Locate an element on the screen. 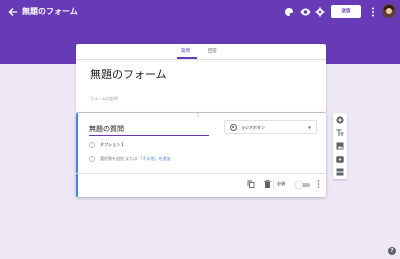 The image size is (400, 259). add-question-icon is located at coordinates (340, 120).